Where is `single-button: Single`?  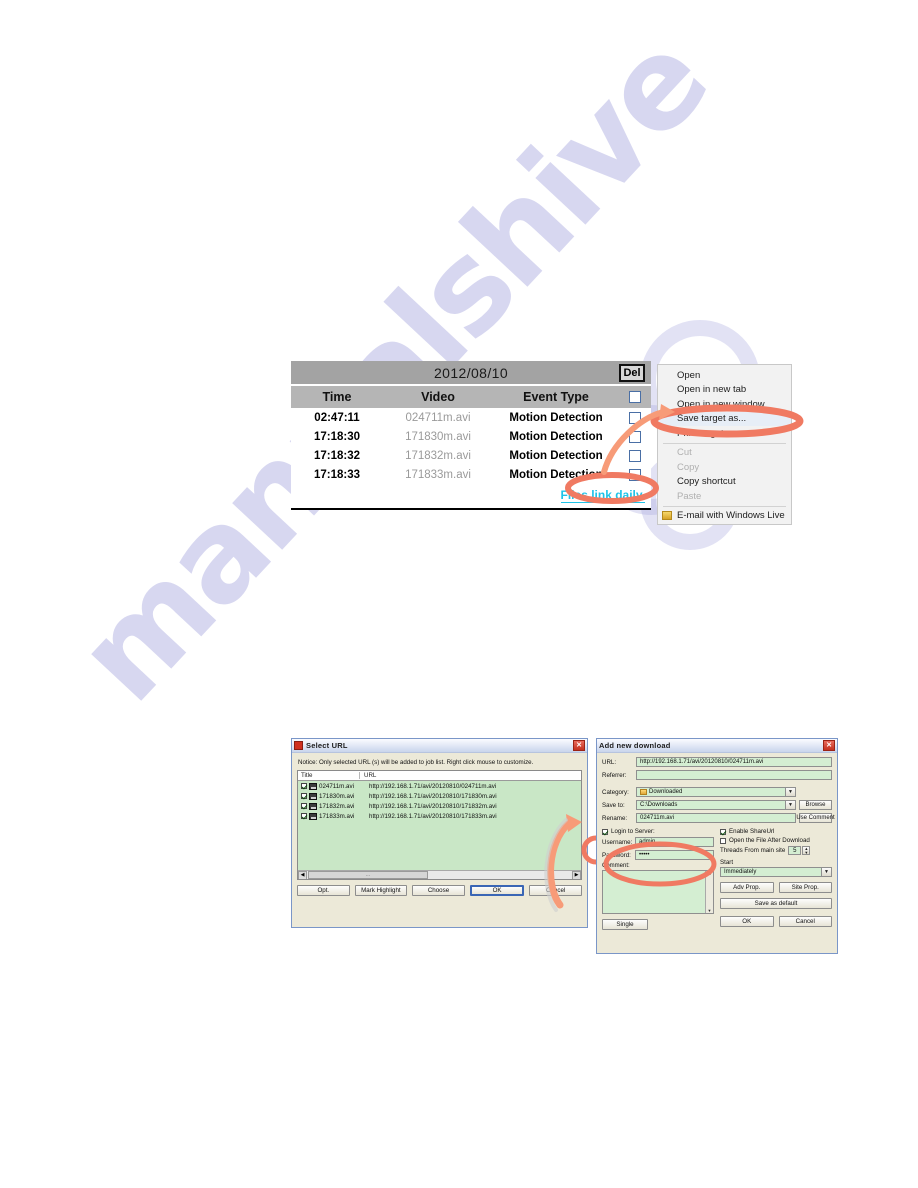
single-button: Single is located at coordinates (625, 924).